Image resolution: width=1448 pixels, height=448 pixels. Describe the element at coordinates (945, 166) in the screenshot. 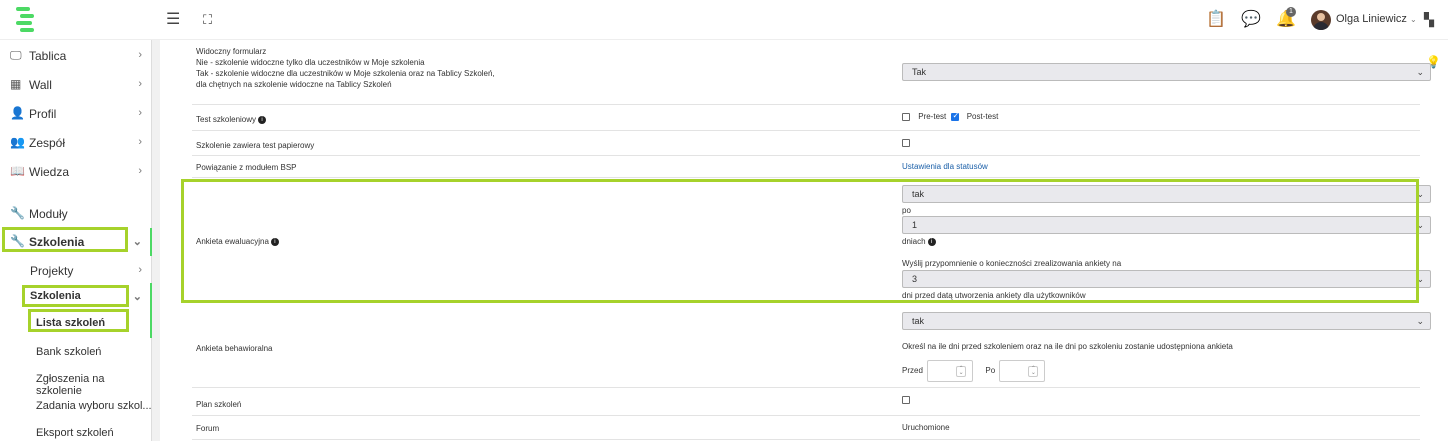

I see `bsp-settings-link: Ustawienia dla statusów` at that location.